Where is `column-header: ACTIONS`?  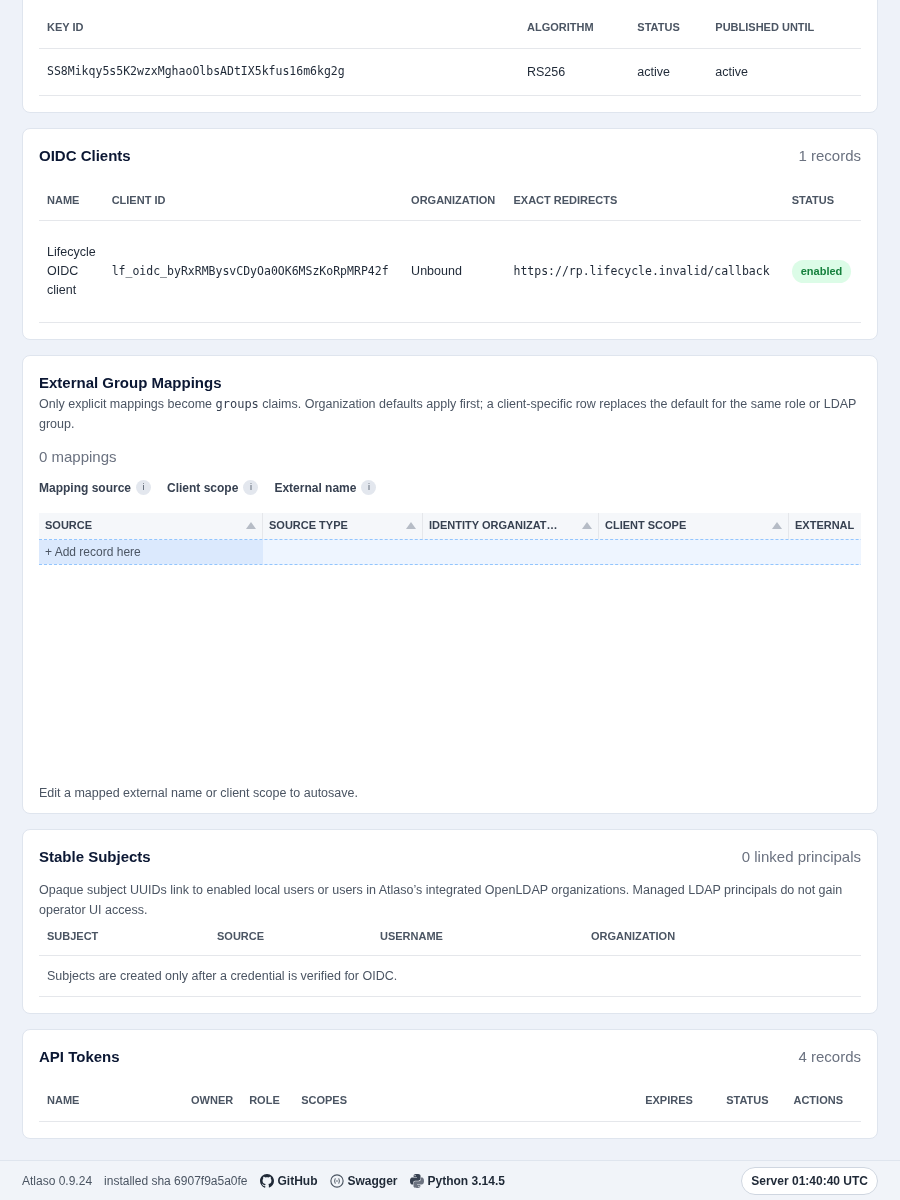 column-header: ACTIONS is located at coordinates (823, 1101).